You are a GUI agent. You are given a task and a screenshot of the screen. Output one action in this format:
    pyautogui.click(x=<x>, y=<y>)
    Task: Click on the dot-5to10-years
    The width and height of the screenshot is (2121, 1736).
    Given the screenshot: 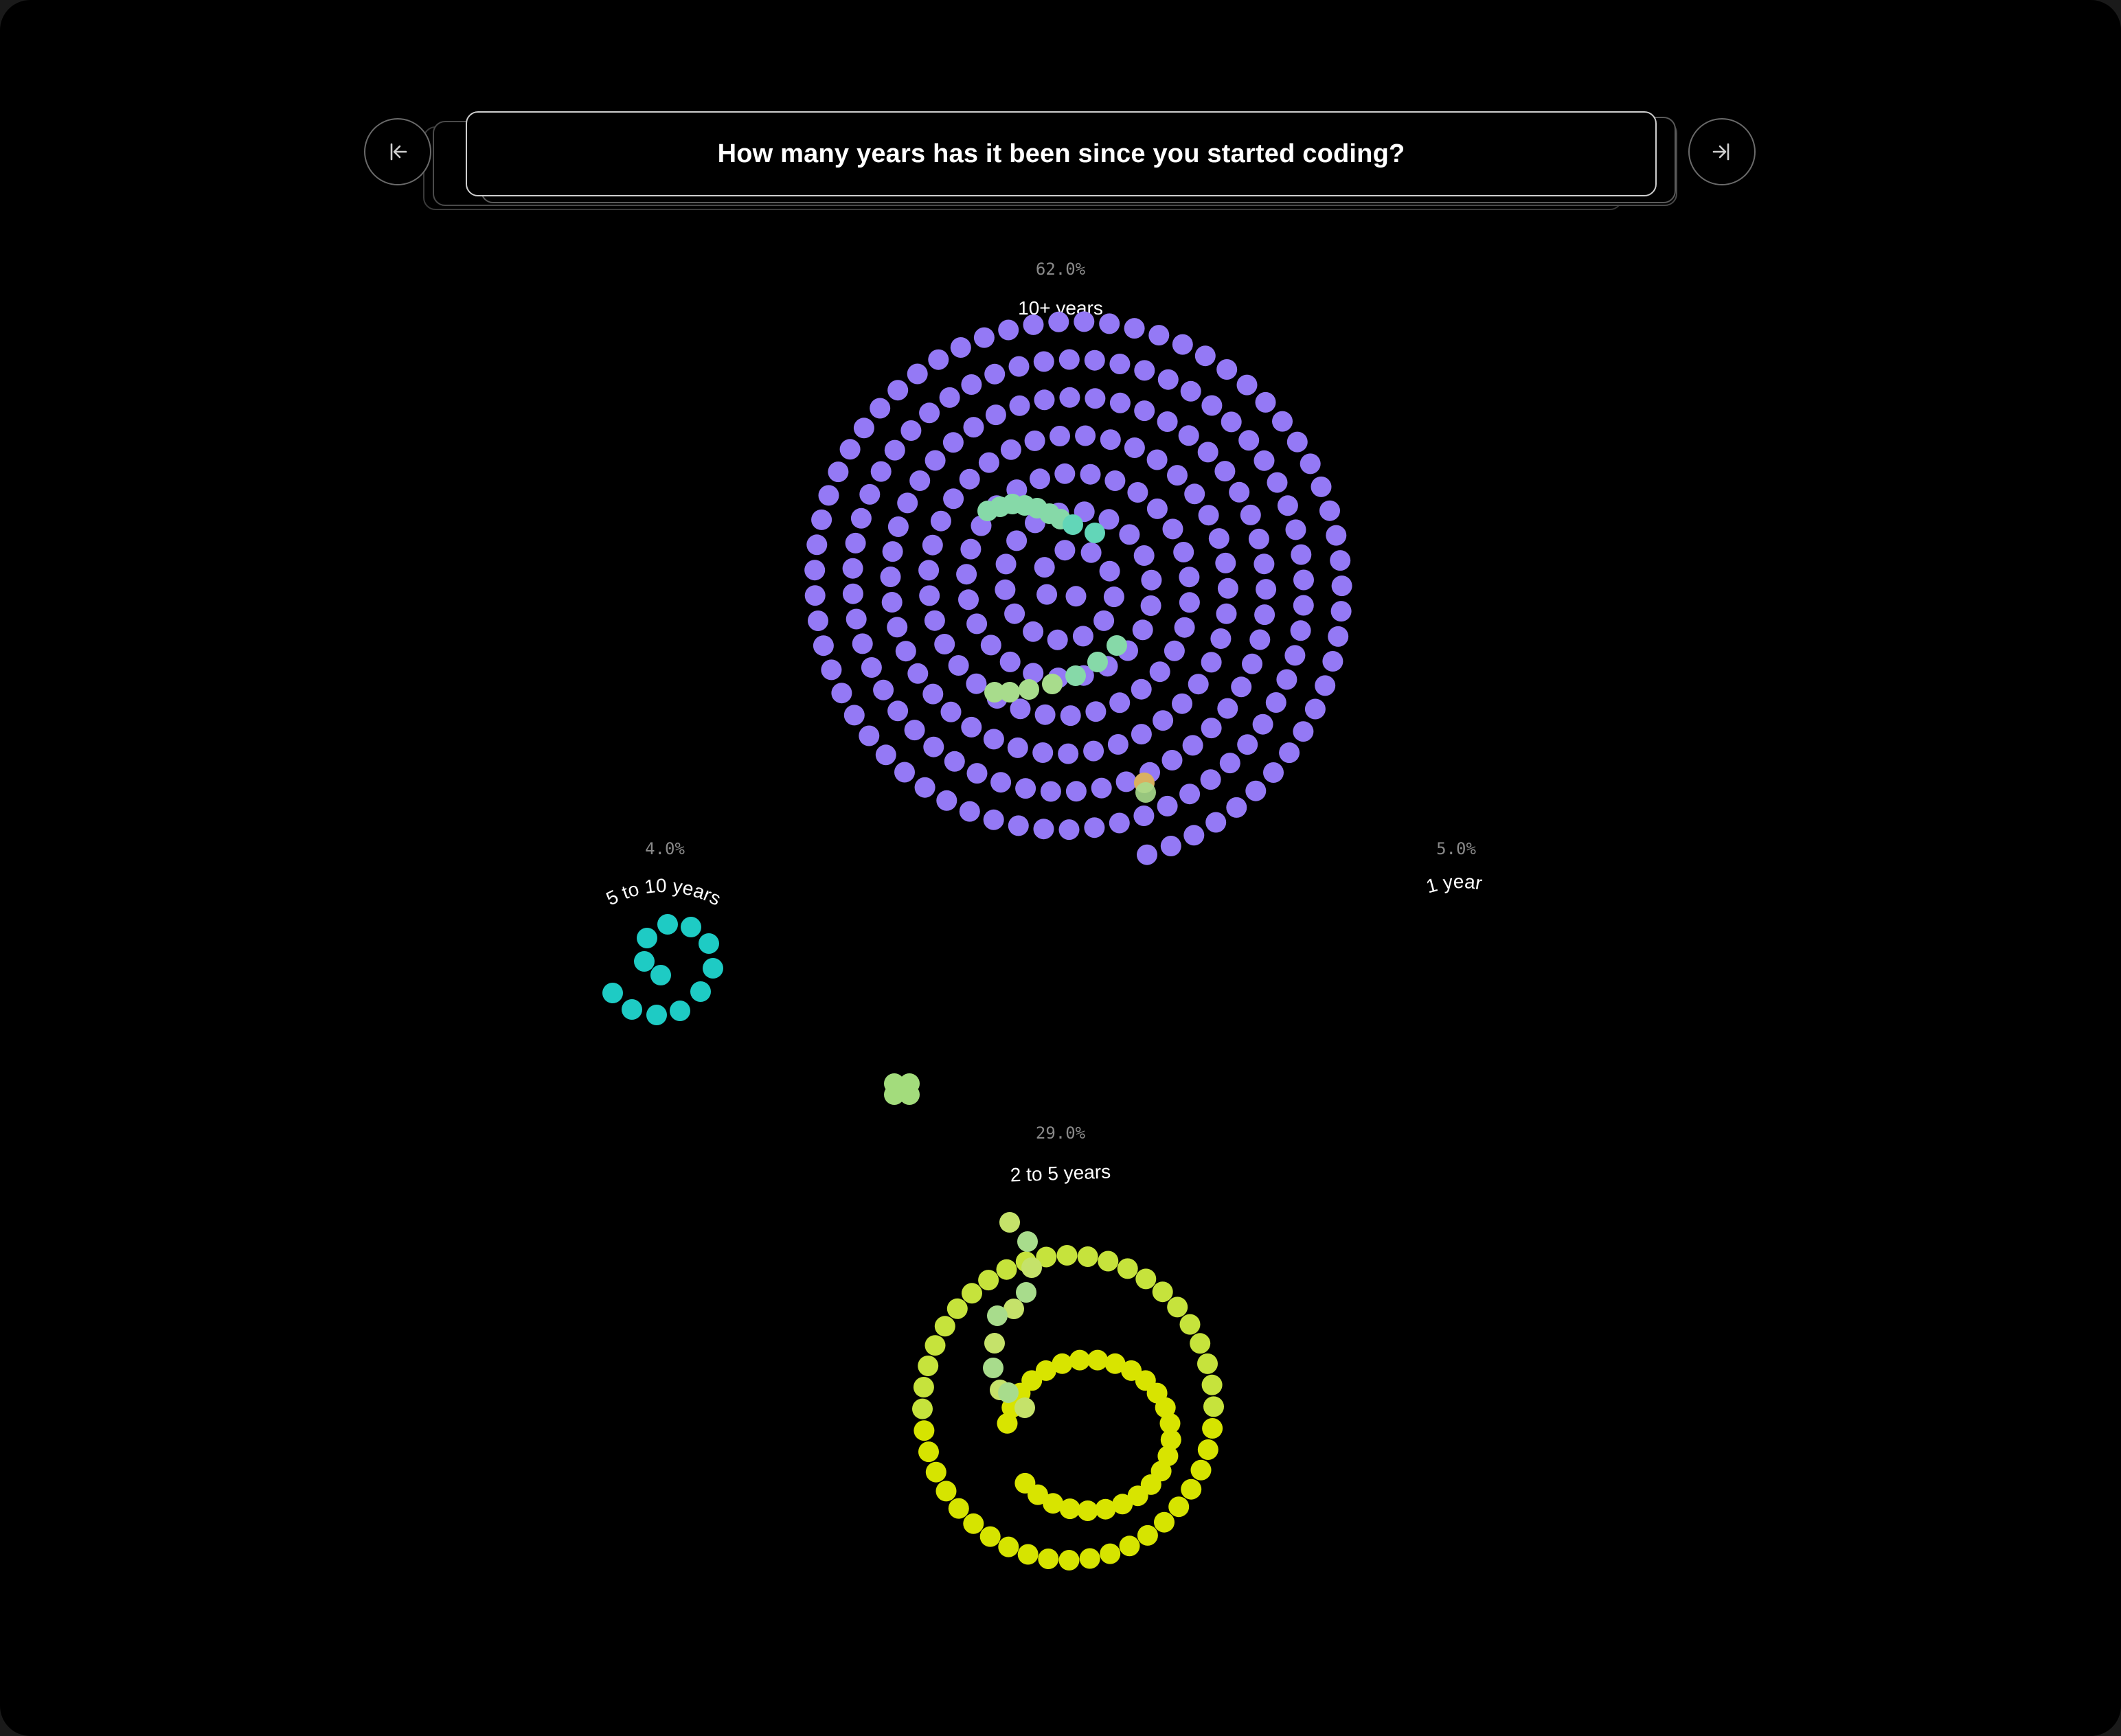 What is the action you would take?
    pyautogui.click(x=660, y=975)
    